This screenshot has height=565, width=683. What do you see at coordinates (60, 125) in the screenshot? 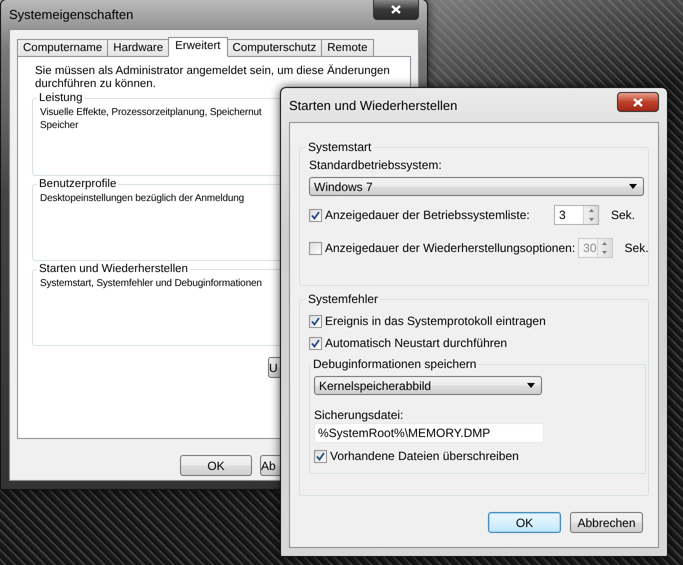
I see `group-description: Speicher` at bounding box center [60, 125].